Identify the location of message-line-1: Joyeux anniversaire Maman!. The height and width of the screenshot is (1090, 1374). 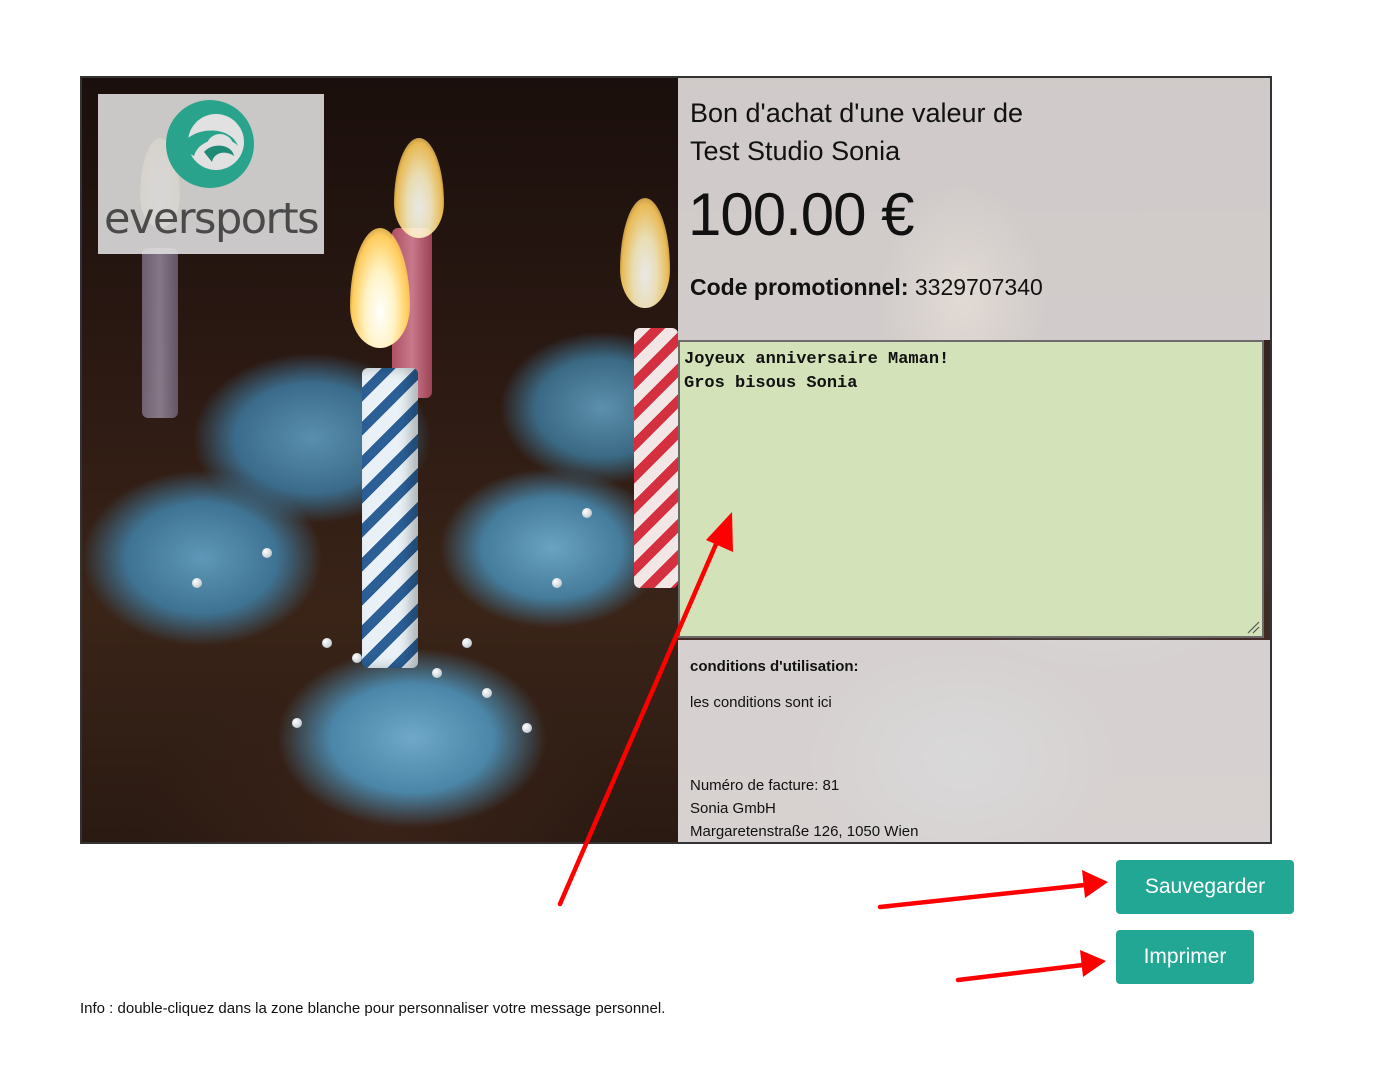
(817, 359).